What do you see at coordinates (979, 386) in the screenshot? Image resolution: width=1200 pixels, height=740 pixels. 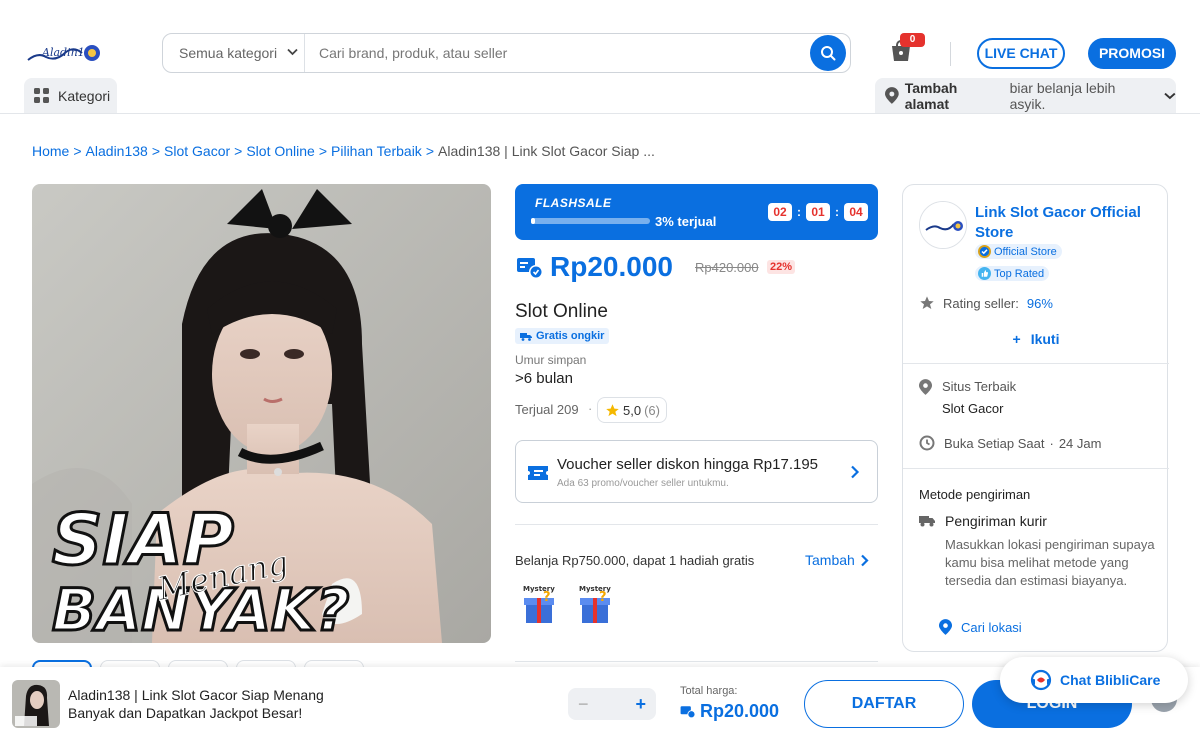 I see `store-location-label: Situs Terbaik` at bounding box center [979, 386].